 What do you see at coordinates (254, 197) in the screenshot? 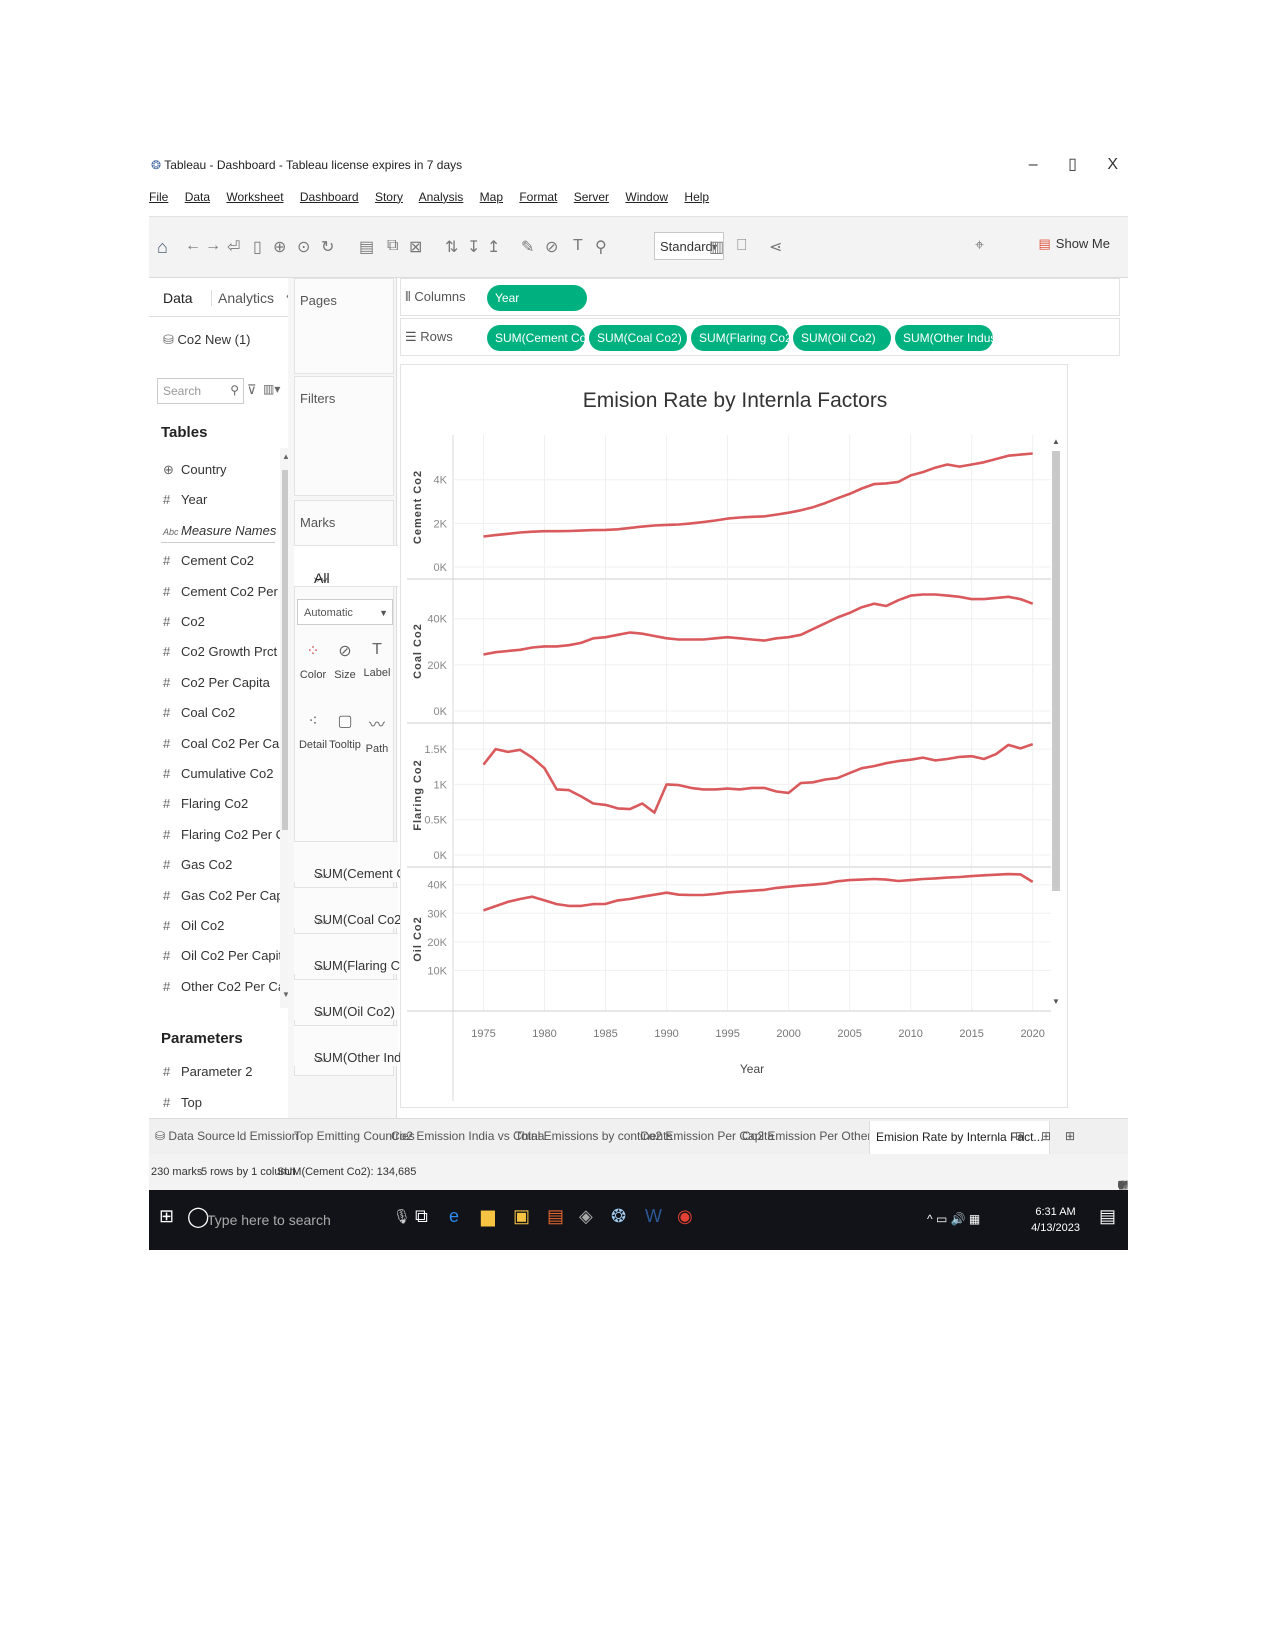
I see `menu-worksheet: Worksheet` at bounding box center [254, 197].